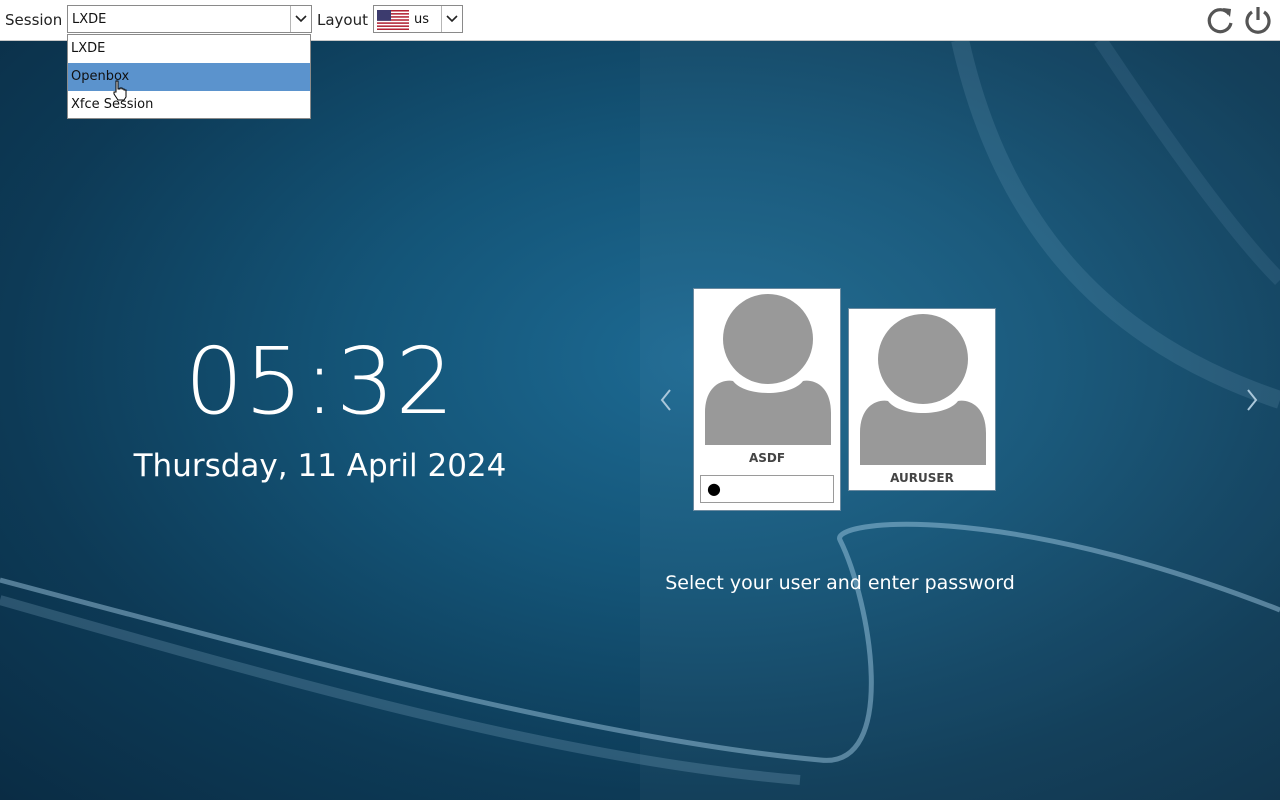 The width and height of the screenshot is (1280, 800). What do you see at coordinates (840, 583) in the screenshot?
I see `login-hint: Select your user and enter password` at bounding box center [840, 583].